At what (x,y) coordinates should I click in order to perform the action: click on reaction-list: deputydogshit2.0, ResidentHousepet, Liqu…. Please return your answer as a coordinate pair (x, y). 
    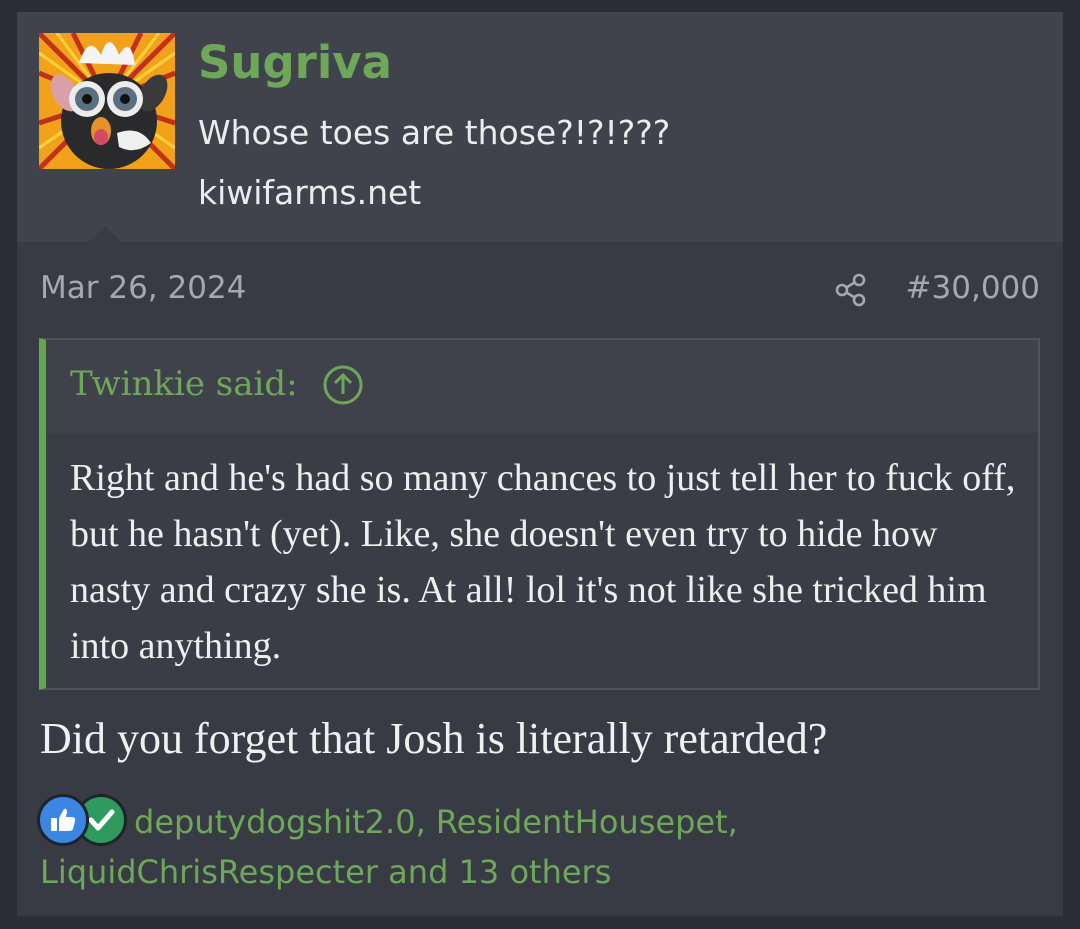
    Looking at the image, I should click on (530, 847).